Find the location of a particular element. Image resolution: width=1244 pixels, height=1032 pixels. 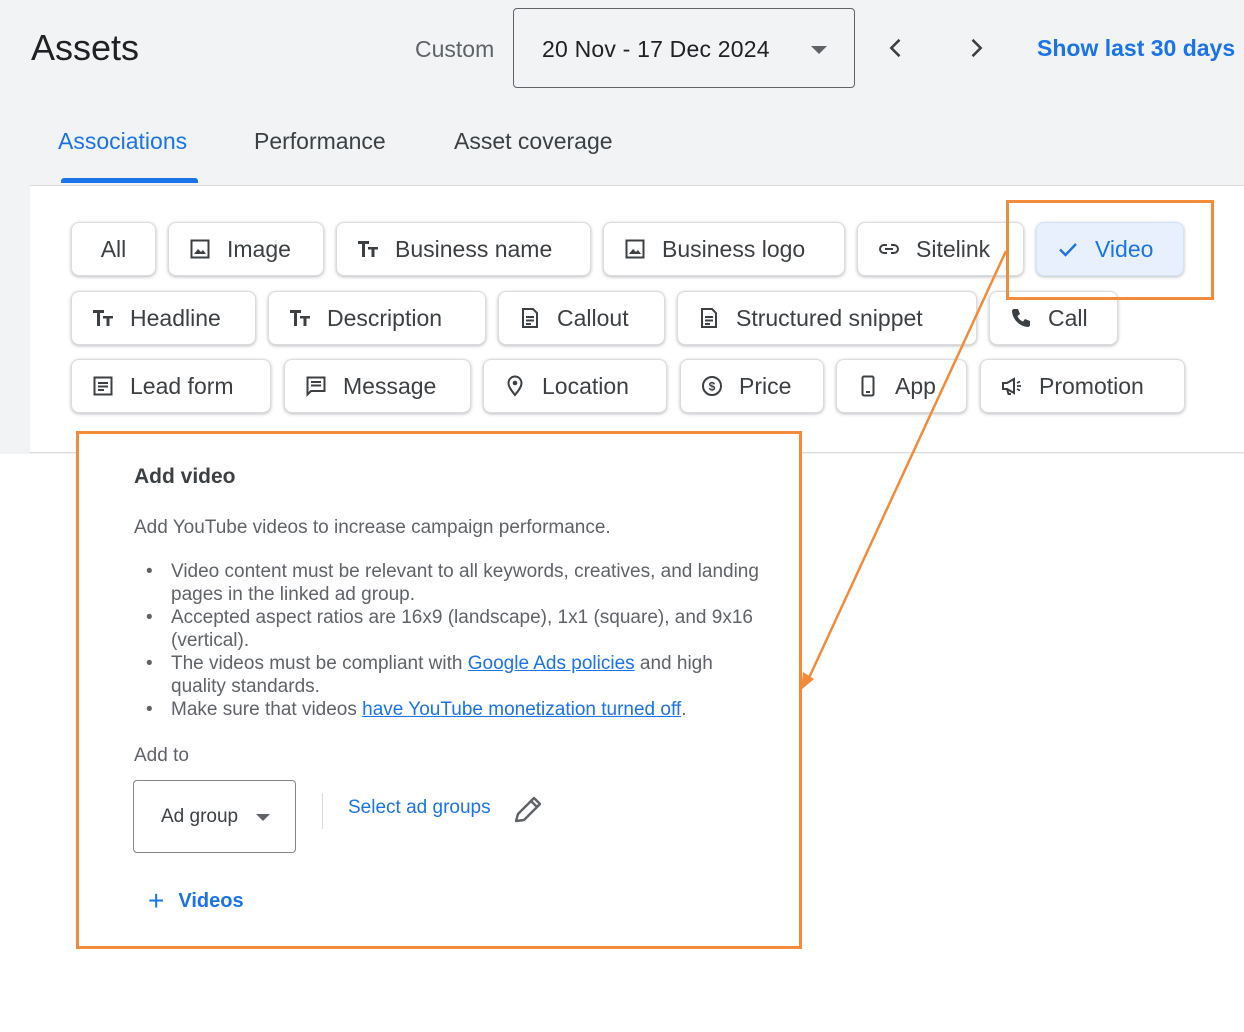

chip-label: Business logo is located at coordinates (734, 248).